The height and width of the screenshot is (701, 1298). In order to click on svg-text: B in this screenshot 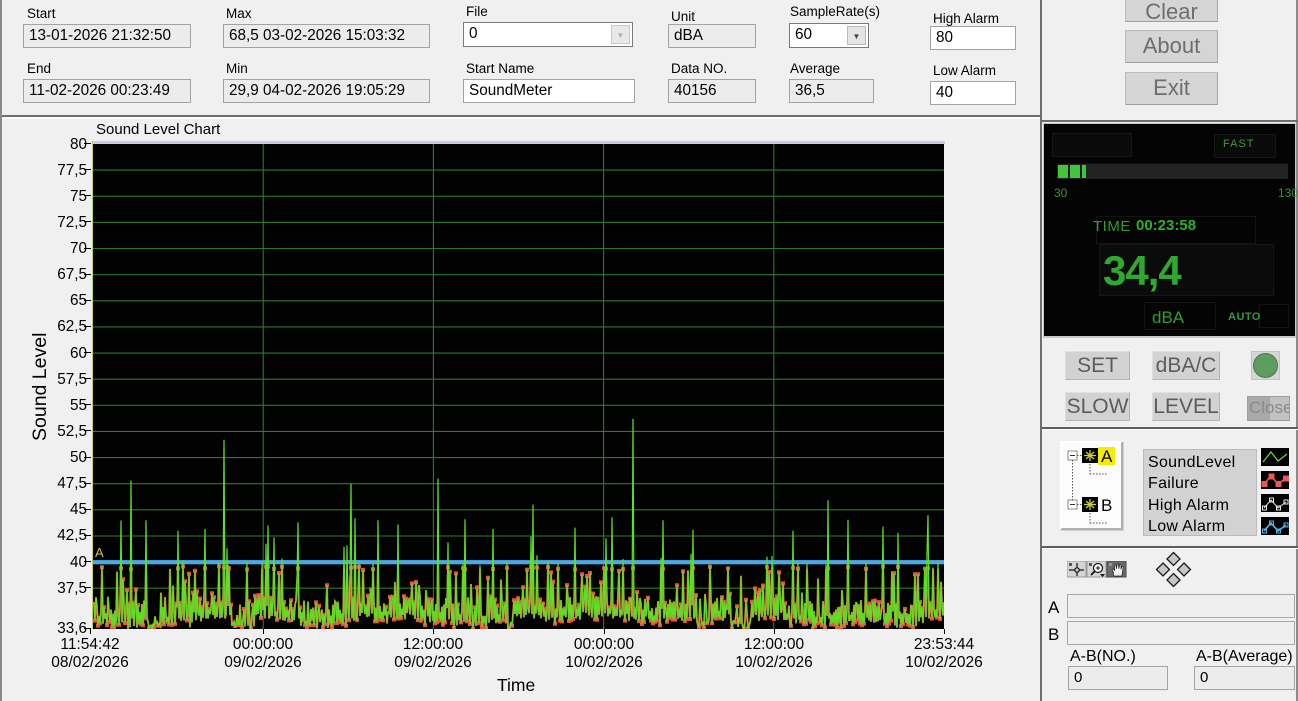, I will do `click(1106, 505)`.